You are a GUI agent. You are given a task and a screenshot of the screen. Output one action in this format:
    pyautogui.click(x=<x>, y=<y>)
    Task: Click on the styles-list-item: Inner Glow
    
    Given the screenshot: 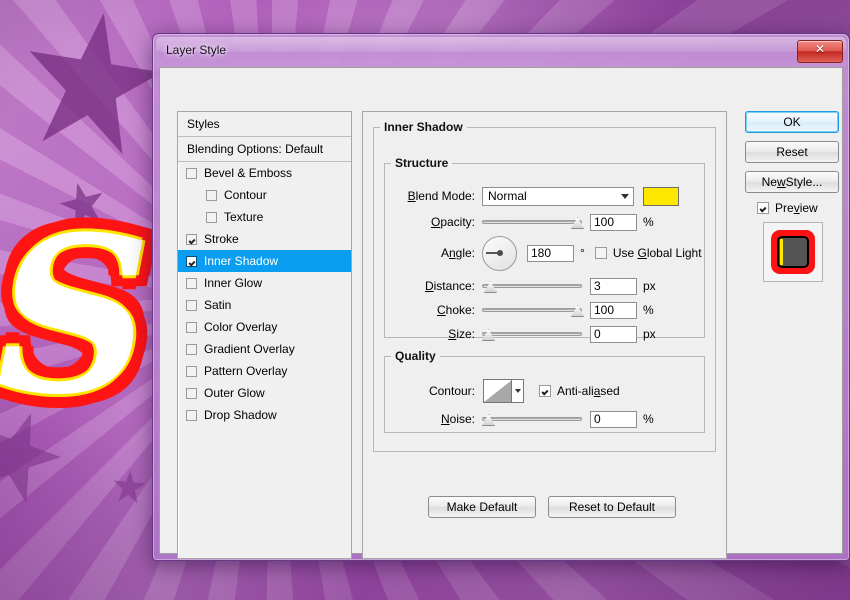 What is the action you would take?
    pyautogui.click(x=264, y=283)
    